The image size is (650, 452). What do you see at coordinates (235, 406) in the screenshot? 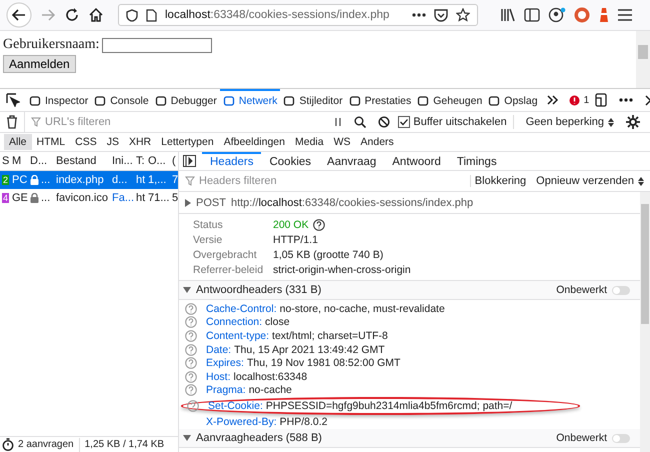
I see `header-name: Set-Cookie:` at bounding box center [235, 406].